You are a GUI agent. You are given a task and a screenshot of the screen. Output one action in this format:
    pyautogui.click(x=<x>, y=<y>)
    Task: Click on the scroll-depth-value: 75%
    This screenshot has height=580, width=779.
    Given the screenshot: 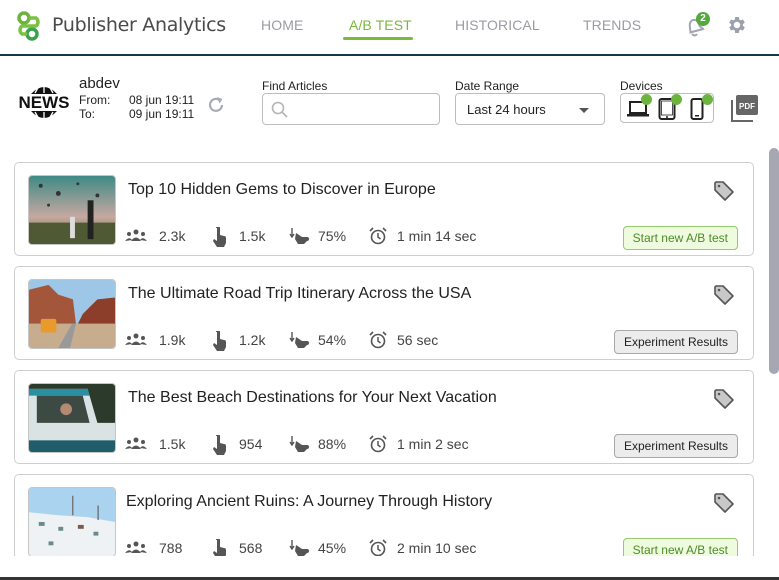 What is the action you would take?
    pyautogui.click(x=332, y=236)
    